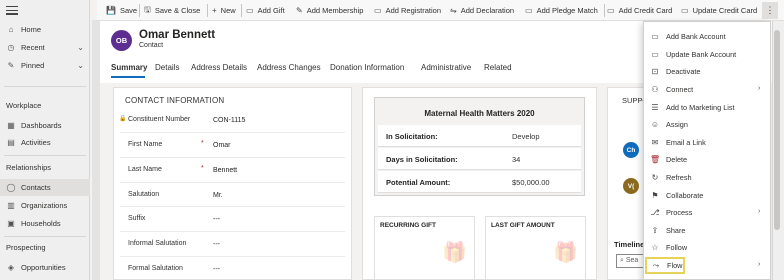 The width and height of the screenshot is (784, 280). Describe the element at coordinates (561, 10) in the screenshot. I see `command-add-pledge-match-button: ▭ Add Pledge Match` at that location.